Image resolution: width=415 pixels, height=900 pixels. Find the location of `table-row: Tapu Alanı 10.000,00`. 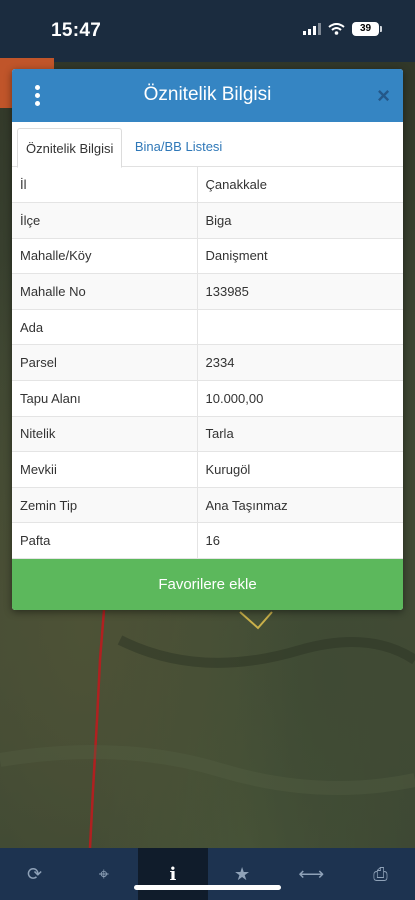

table-row: Tapu Alanı 10.000,00 is located at coordinates (207, 398).